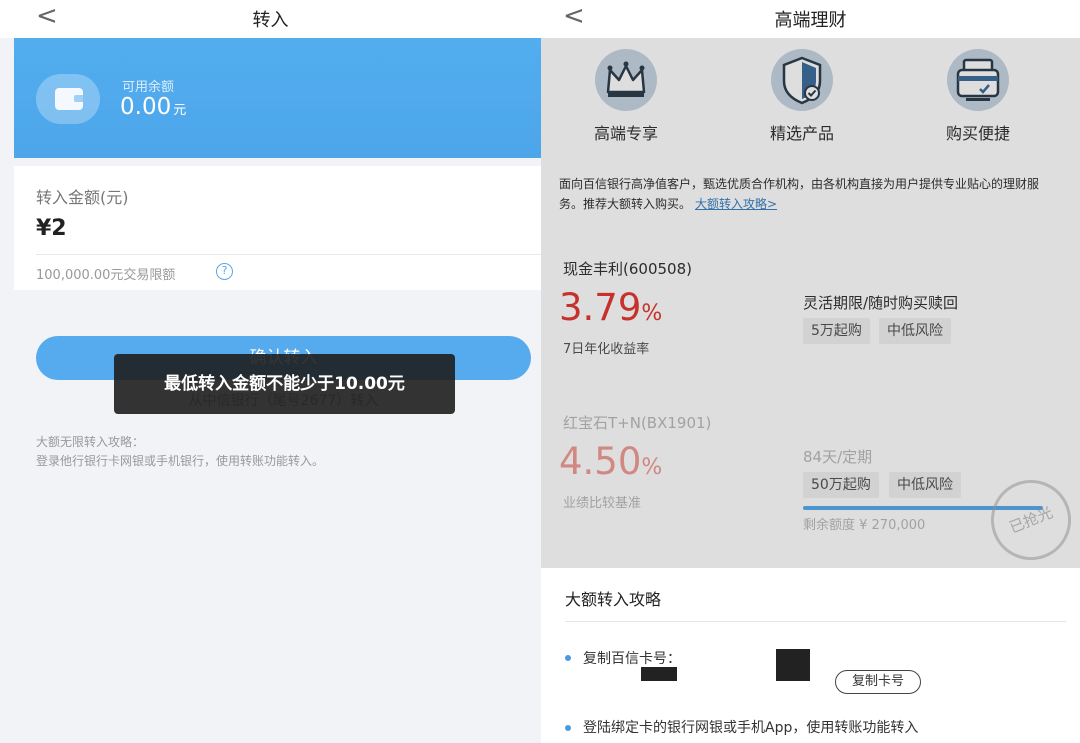  I want to click on nav-bar: < 高端理财, so click(810, 19).